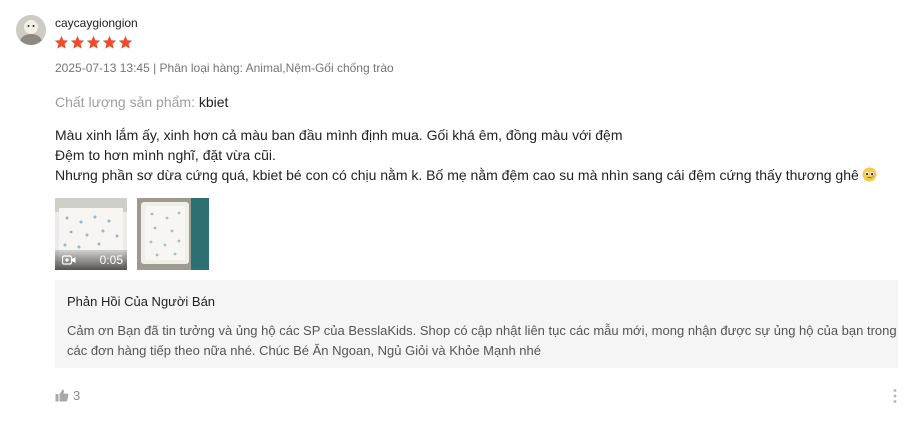 The width and height of the screenshot is (919, 424). What do you see at coordinates (165, 155) in the screenshot?
I see `review-content-line: Đệm to hơn mình nghĩ, đặt vừa cũi.` at bounding box center [165, 155].